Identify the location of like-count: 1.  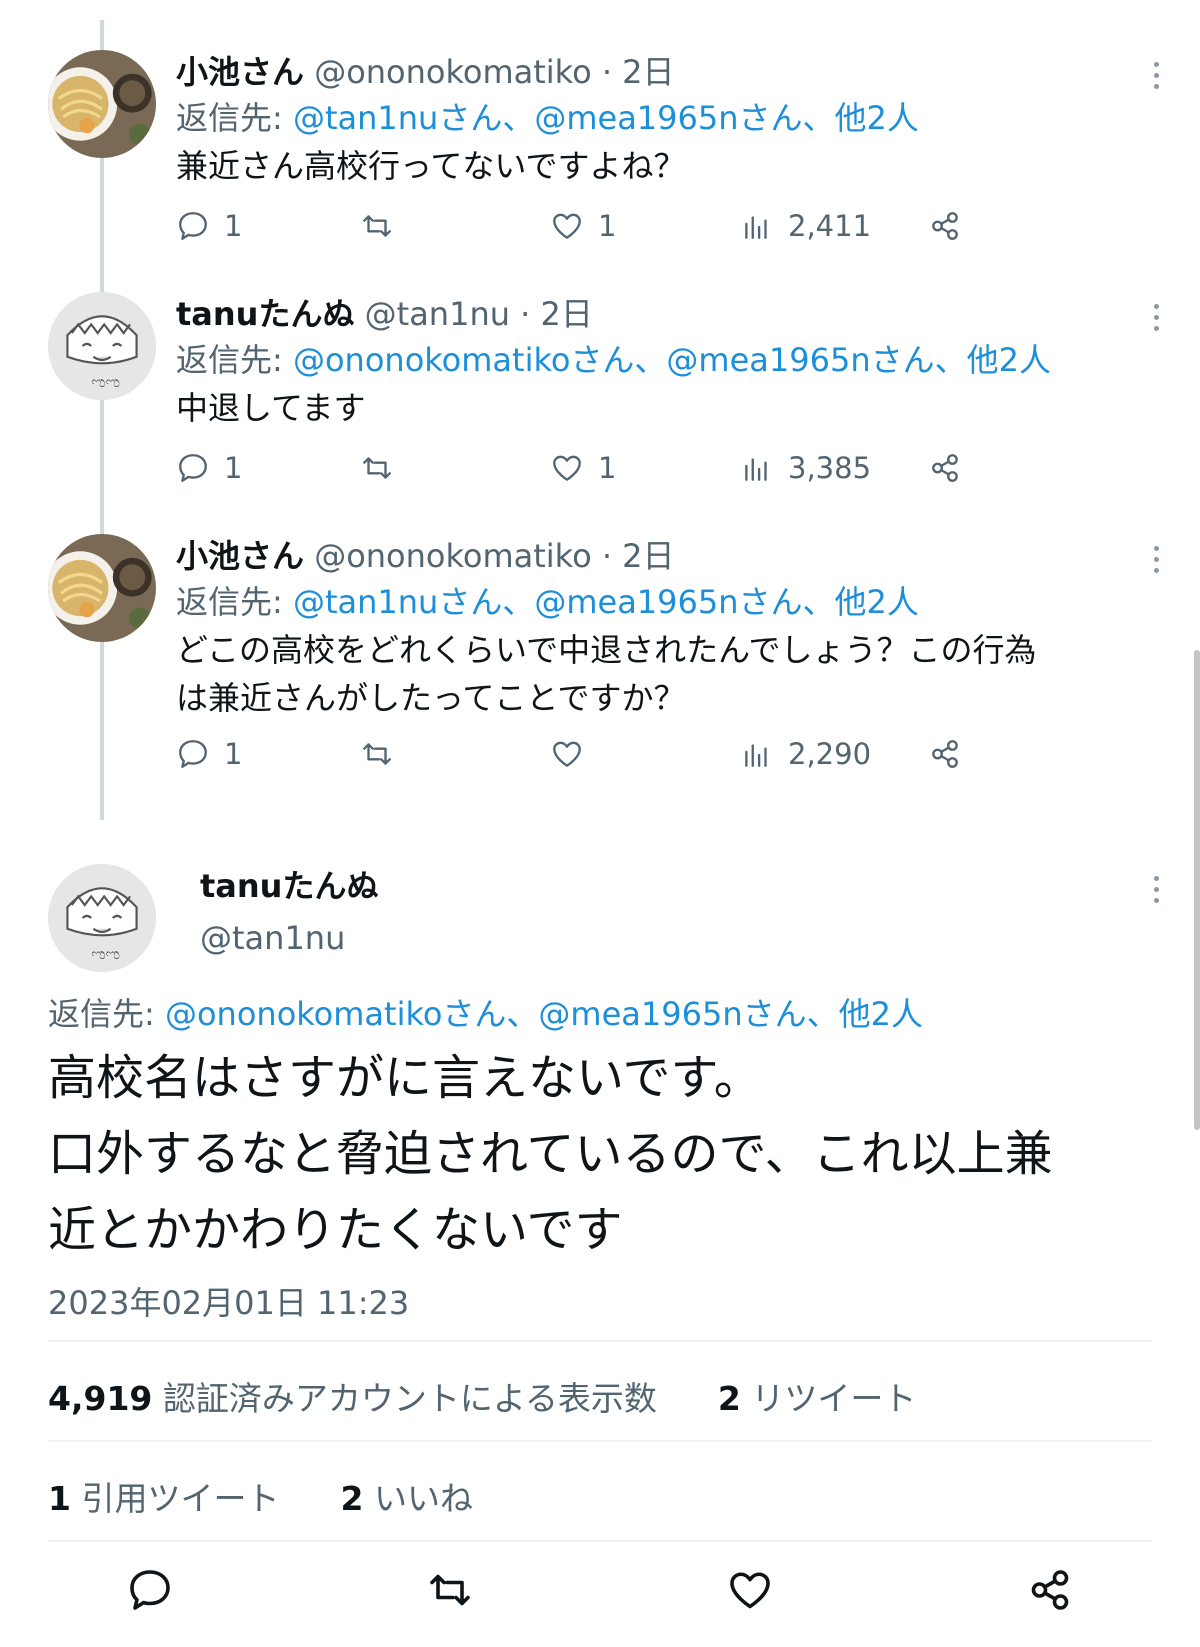
(607, 226).